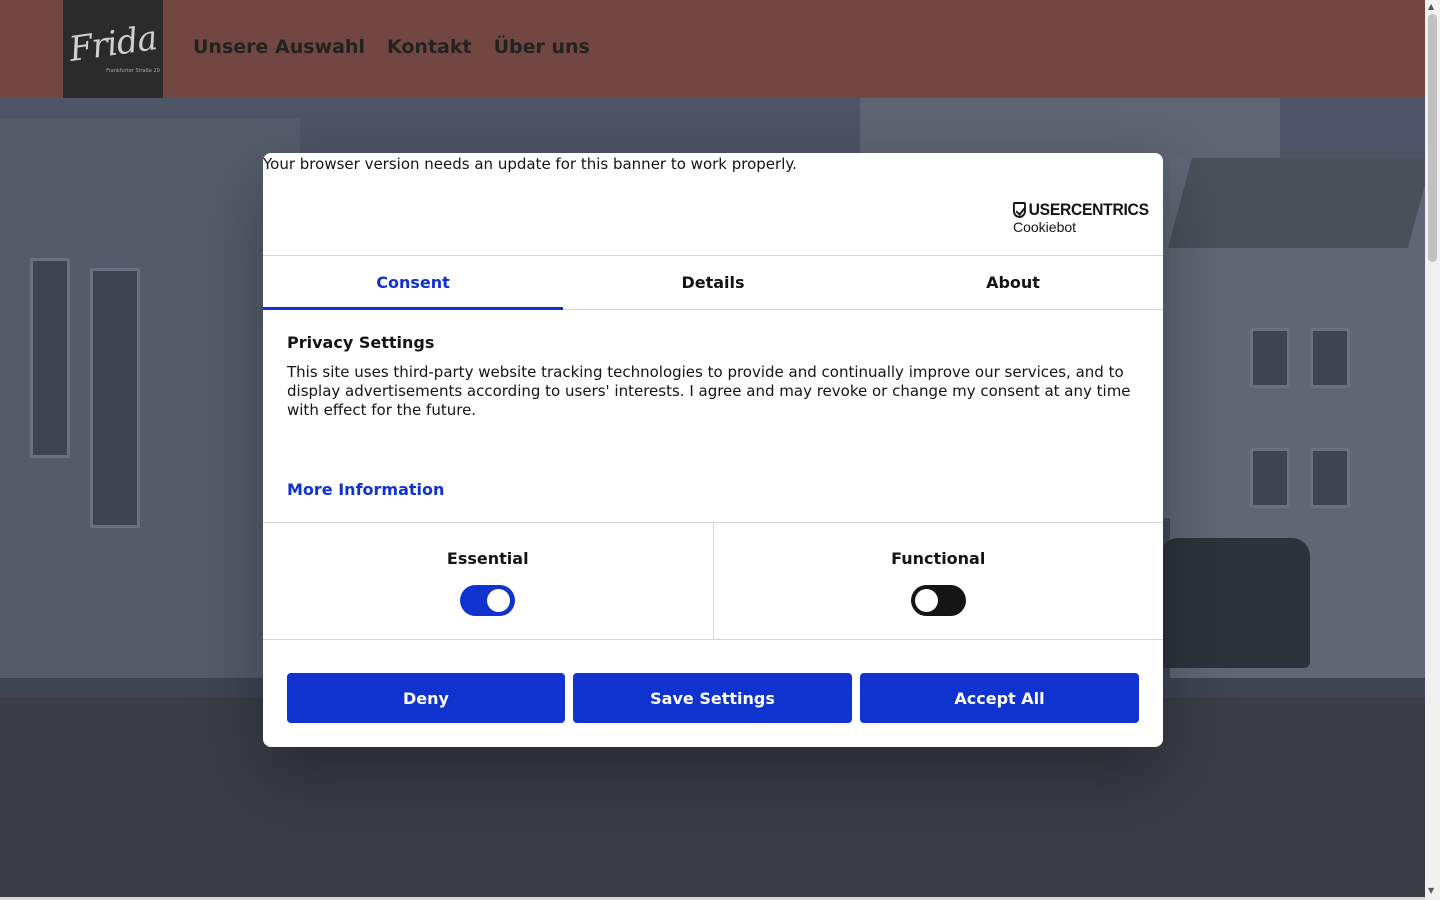 Image resolution: width=1440 pixels, height=900 pixels. What do you see at coordinates (1088, 209) in the screenshot?
I see `logo-brand-name: USERCENTRICS` at bounding box center [1088, 209].